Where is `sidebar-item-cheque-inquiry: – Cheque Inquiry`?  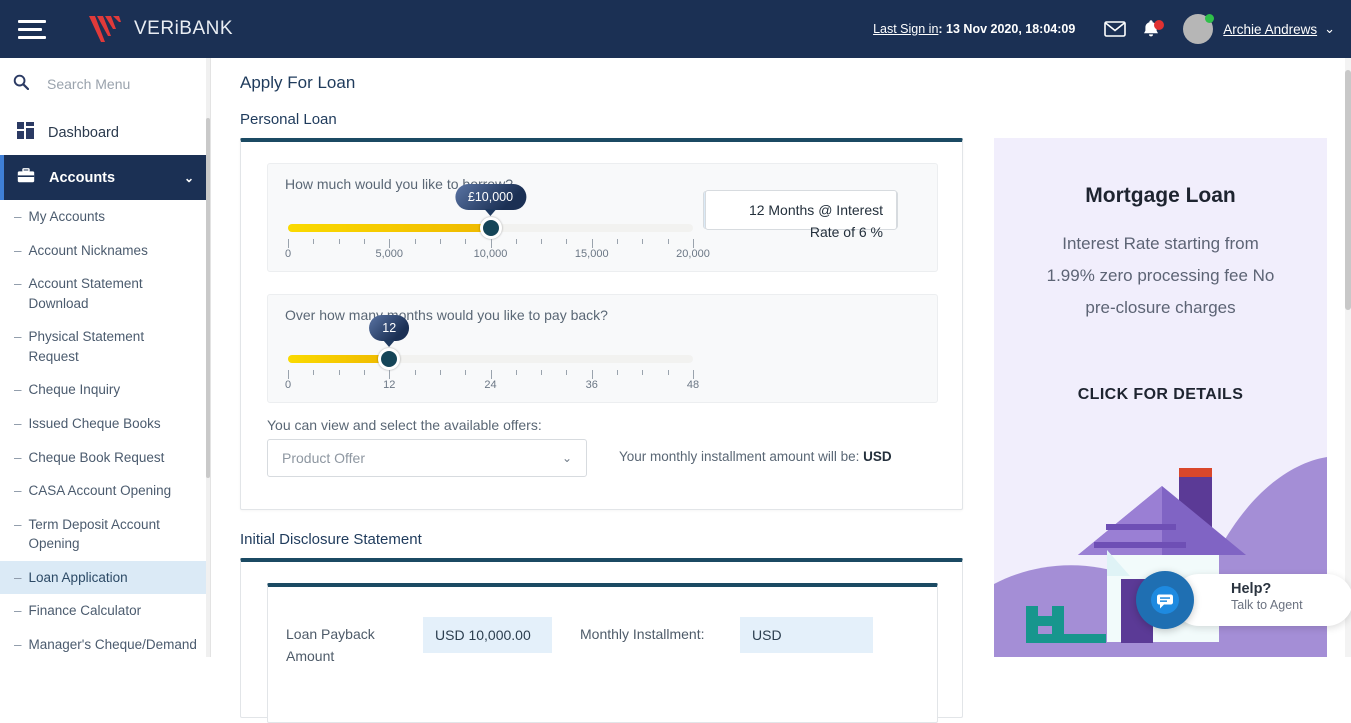
sidebar-item-cheque-inquiry: – Cheque Inquiry is located at coordinates (105, 390).